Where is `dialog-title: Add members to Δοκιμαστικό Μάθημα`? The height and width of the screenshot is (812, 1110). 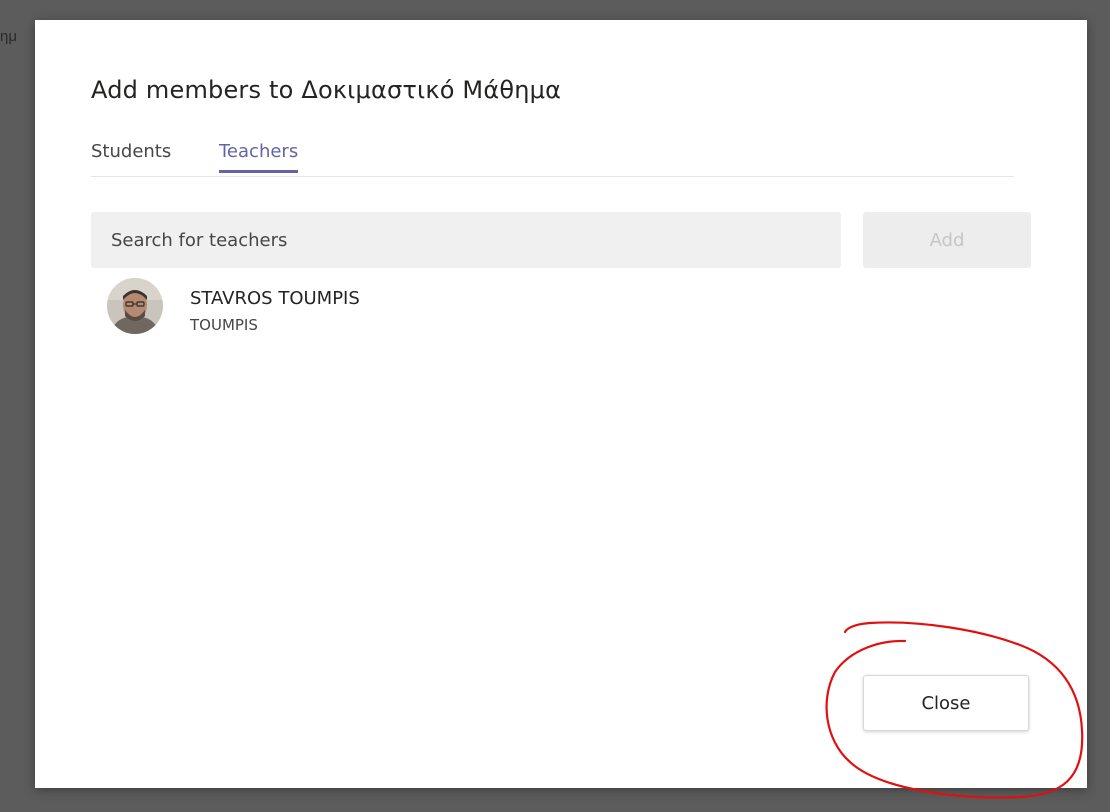 dialog-title: Add members to Δοκιμαστικό Μάθημα is located at coordinates (326, 90).